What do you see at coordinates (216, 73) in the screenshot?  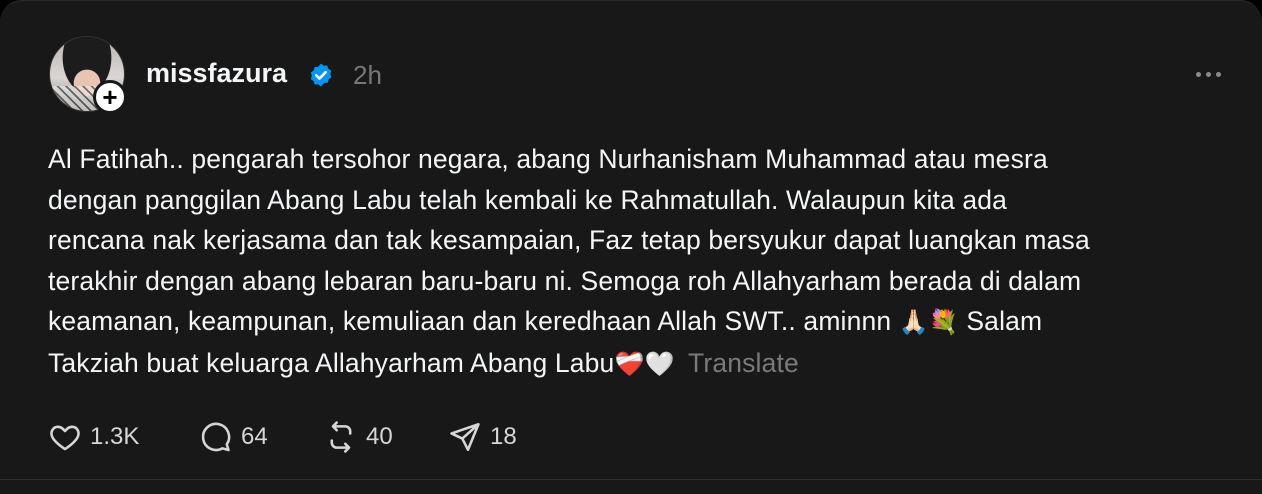 I see `username: missfazura` at bounding box center [216, 73].